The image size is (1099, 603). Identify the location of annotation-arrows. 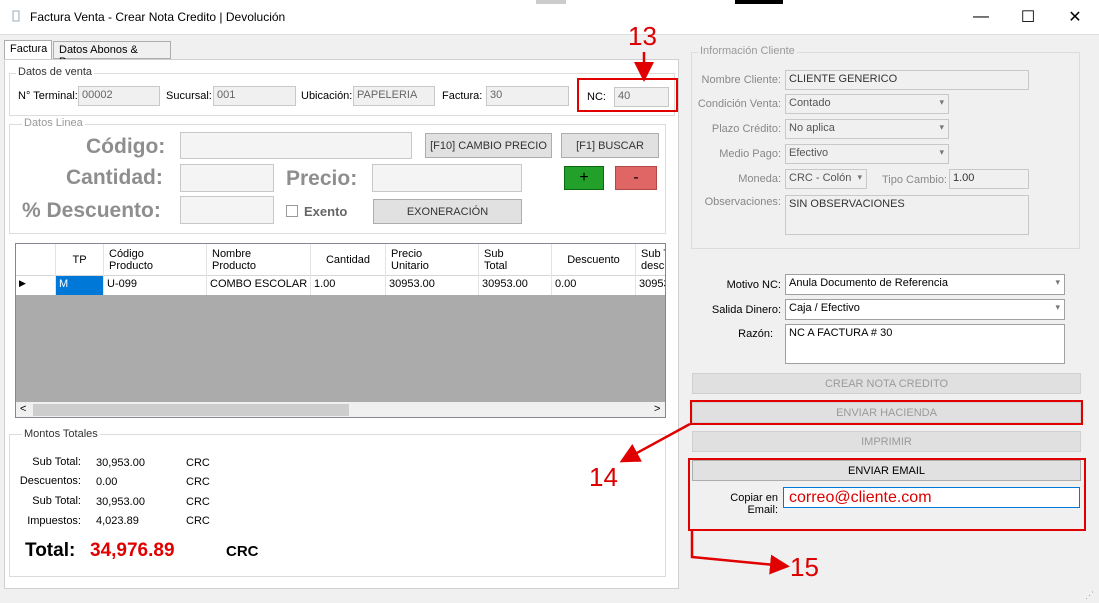
(704, 313).